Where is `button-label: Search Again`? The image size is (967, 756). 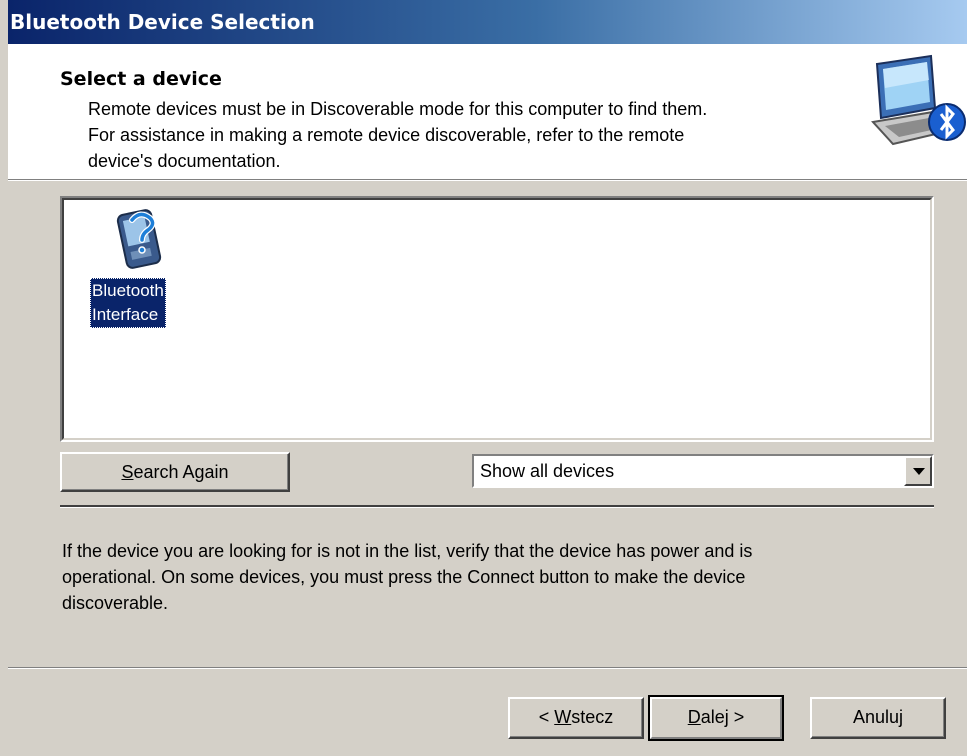
button-label: Search Again is located at coordinates (175, 472).